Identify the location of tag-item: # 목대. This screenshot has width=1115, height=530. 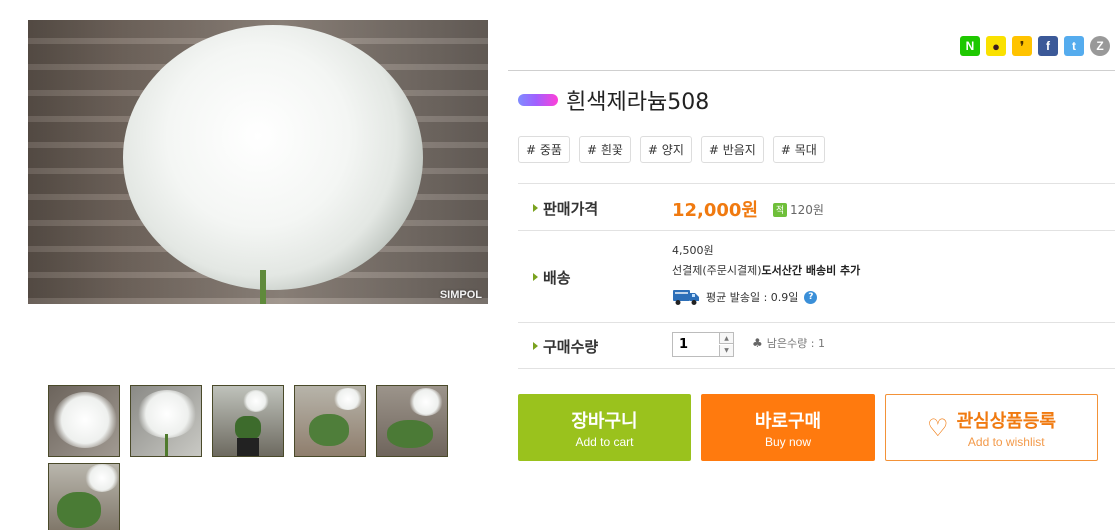
(798, 149).